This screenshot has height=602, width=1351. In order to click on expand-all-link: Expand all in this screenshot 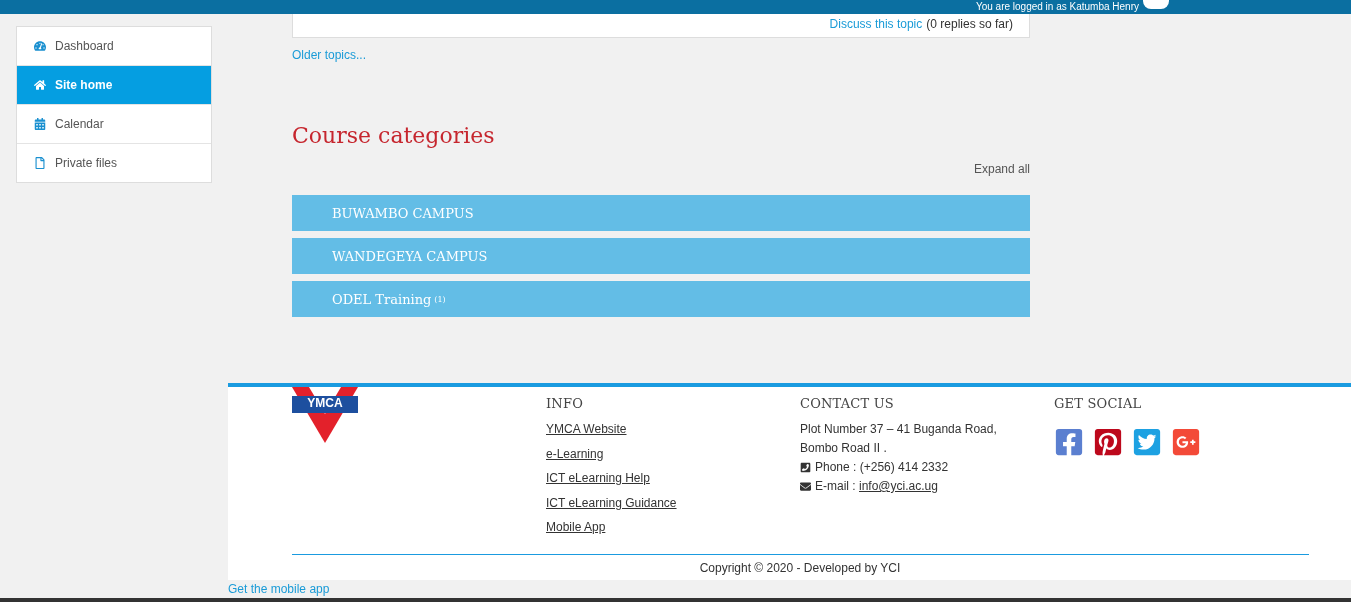, I will do `click(1001, 169)`.